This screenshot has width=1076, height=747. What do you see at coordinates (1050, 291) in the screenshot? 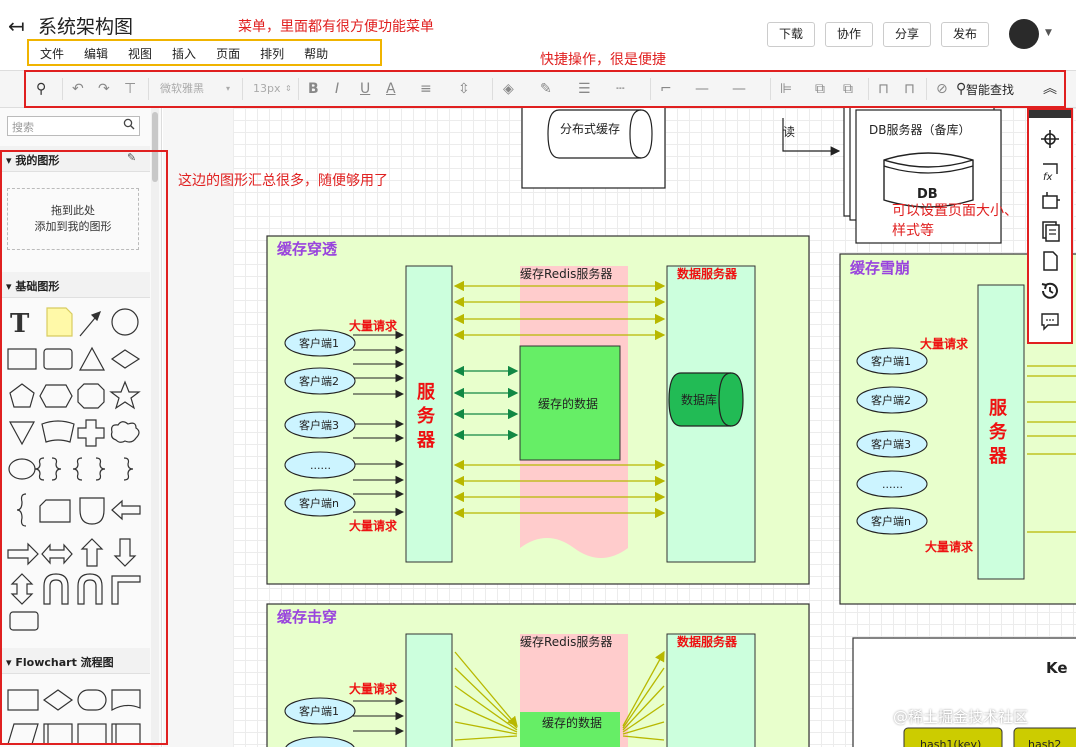
I see `history-icon` at bounding box center [1050, 291].